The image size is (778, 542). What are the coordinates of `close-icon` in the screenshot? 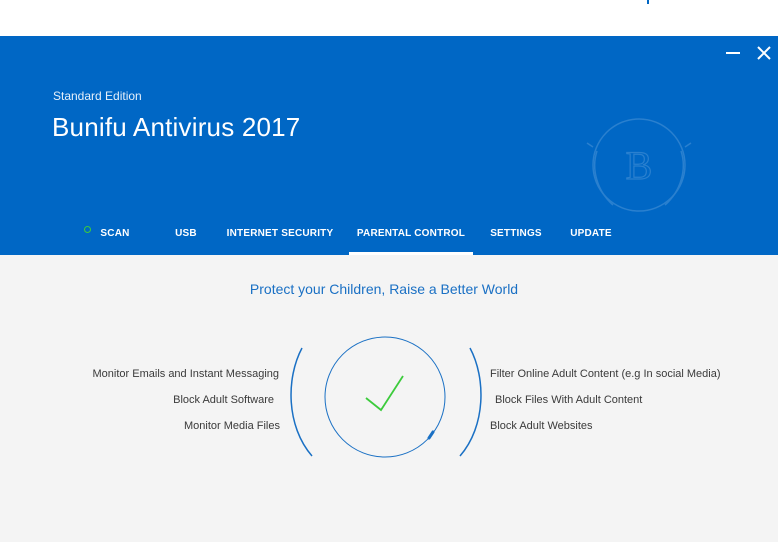 It's located at (764, 53).